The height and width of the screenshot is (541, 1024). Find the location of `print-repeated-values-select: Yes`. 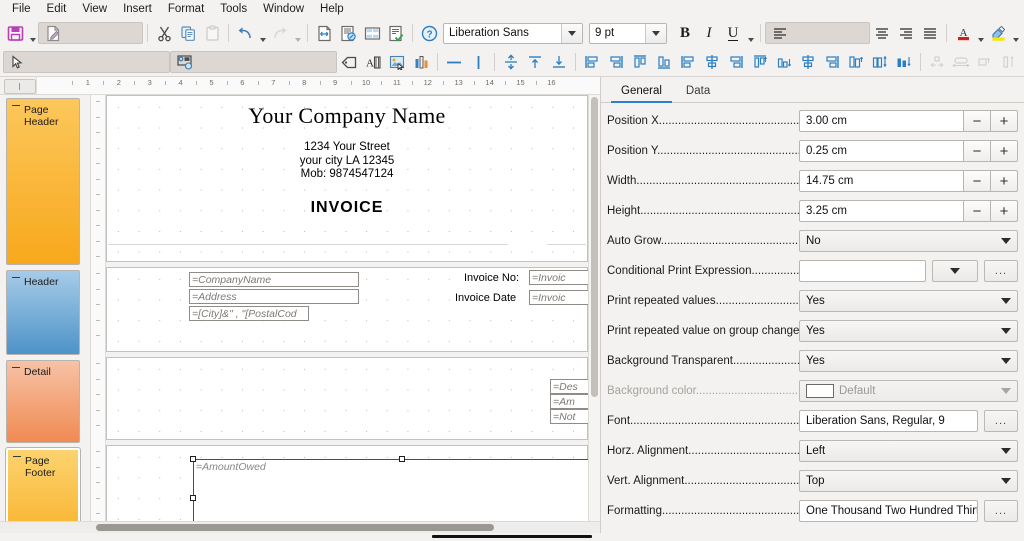

print-repeated-values-select: Yes is located at coordinates (908, 301).